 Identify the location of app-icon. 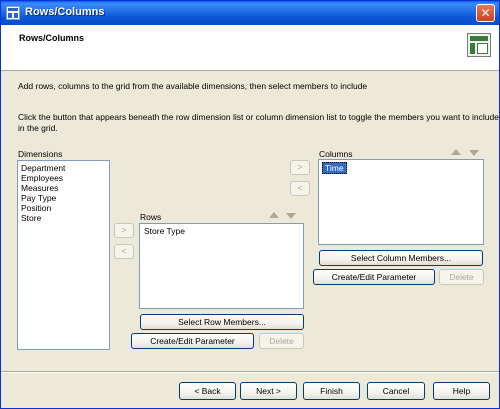
(13, 13).